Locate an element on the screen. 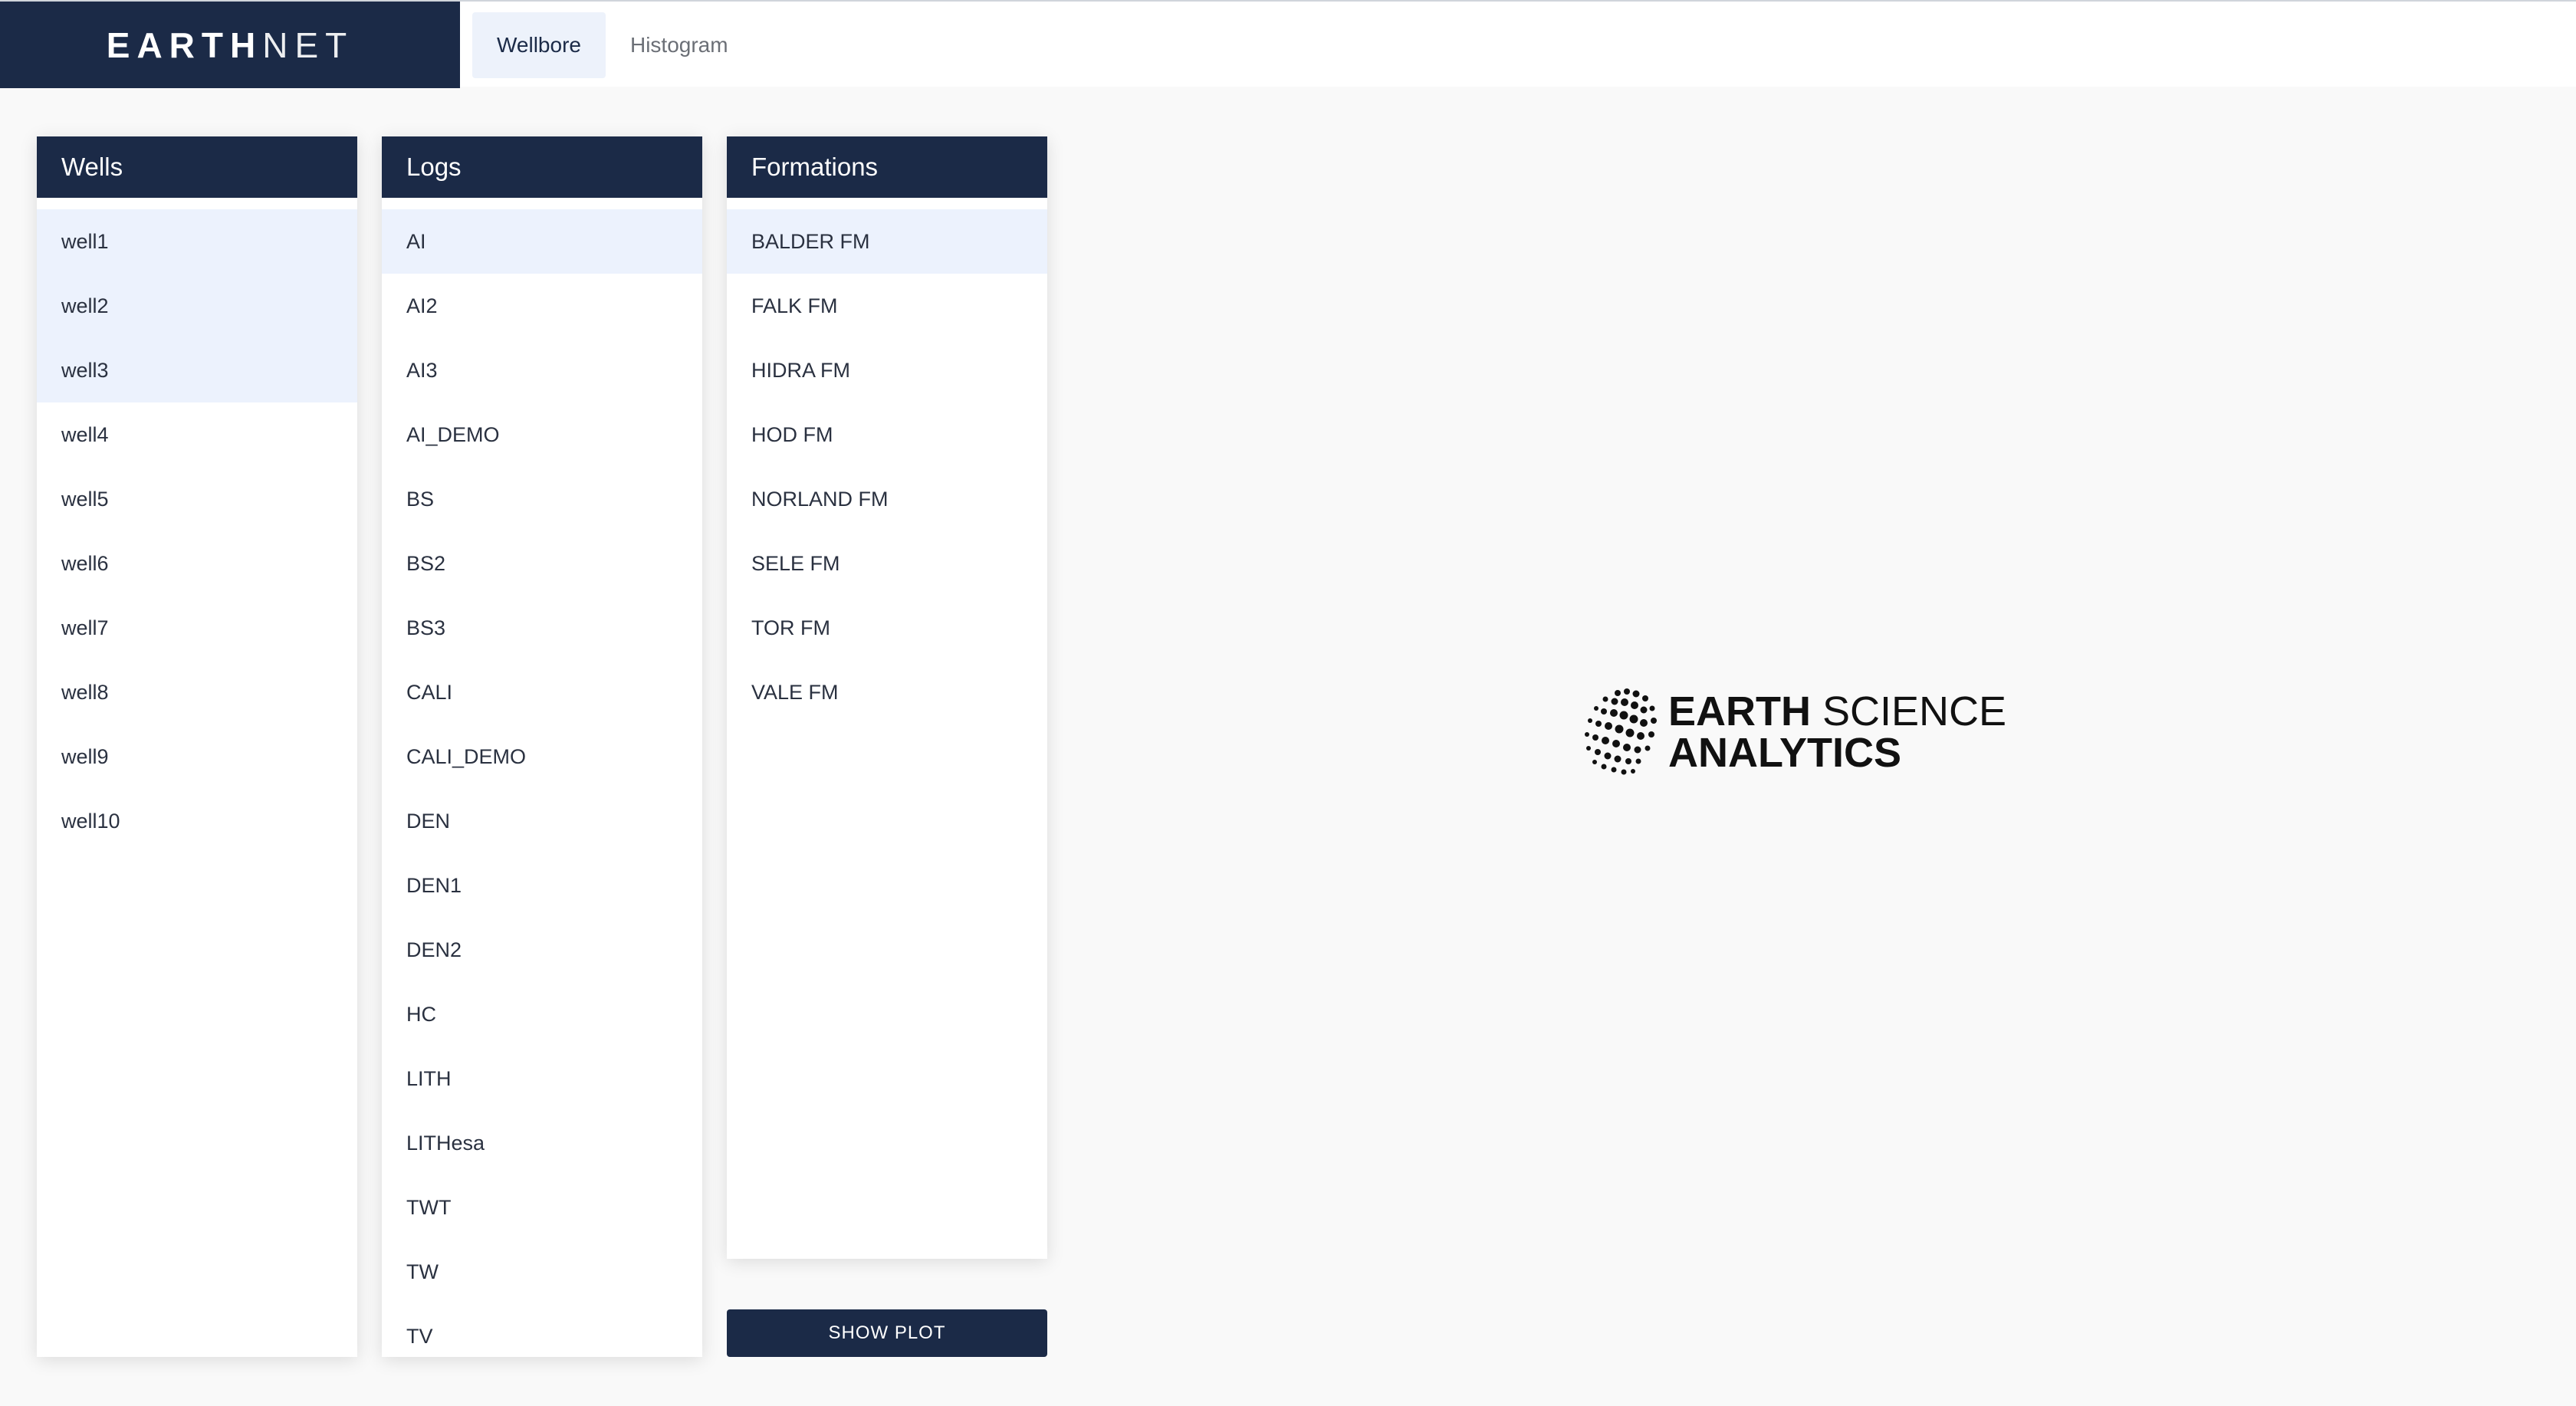  formation-list-item: TOR FM is located at coordinates (887, 628).